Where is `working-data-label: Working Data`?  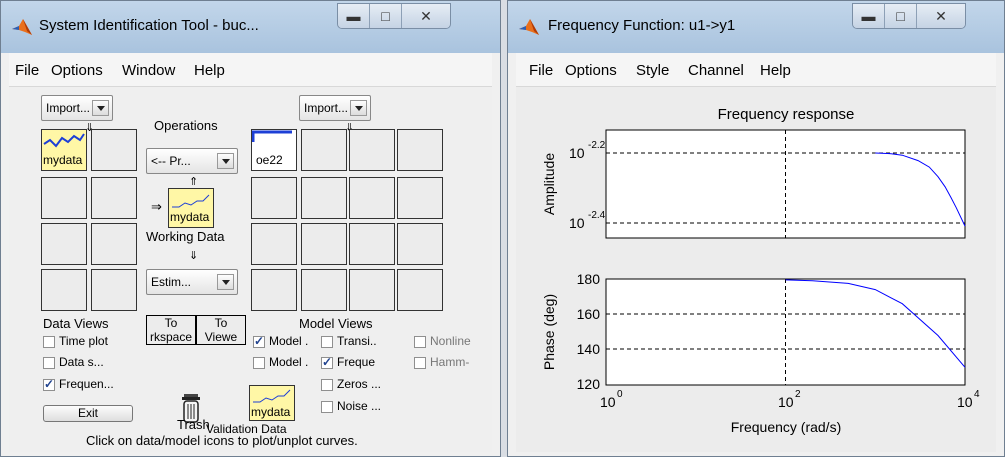
working-data-label: Working Data is located at coordinates (185, 236).